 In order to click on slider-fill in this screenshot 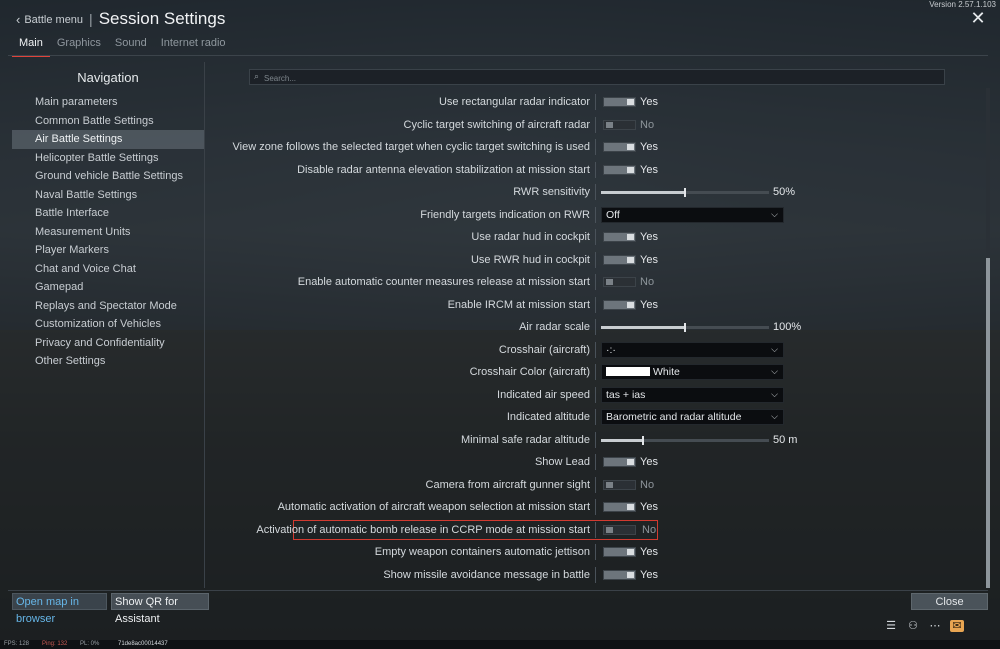, I will do `click(622, 440)`.